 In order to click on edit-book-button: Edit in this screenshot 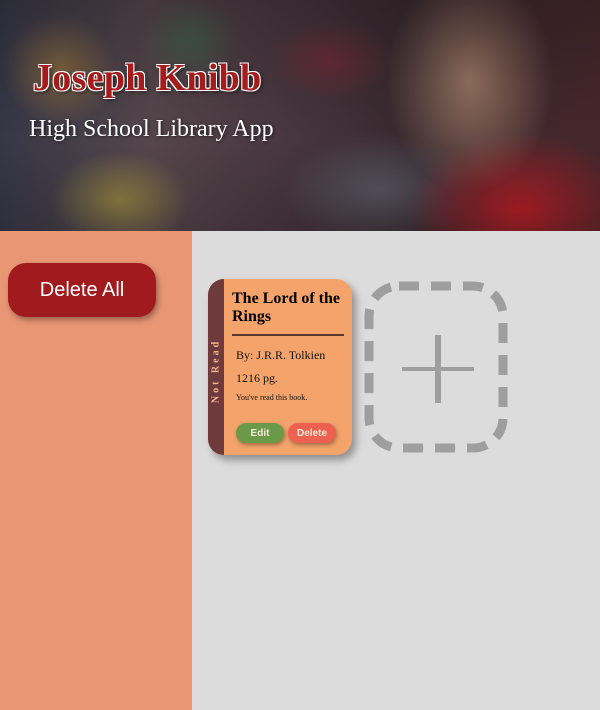, I will do `click(260, 433)`.